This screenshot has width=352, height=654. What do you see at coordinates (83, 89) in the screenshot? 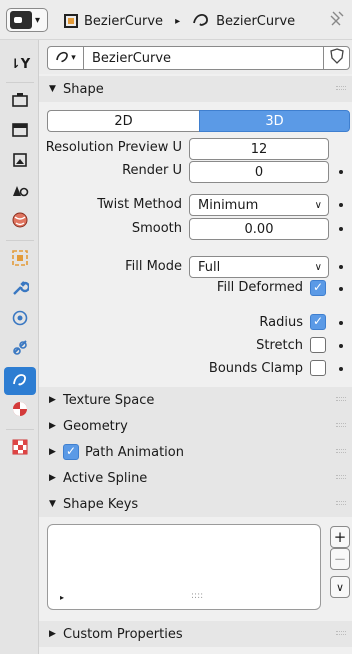
I see `panel-shape-title: Shape` at bounding box center [83, 89].